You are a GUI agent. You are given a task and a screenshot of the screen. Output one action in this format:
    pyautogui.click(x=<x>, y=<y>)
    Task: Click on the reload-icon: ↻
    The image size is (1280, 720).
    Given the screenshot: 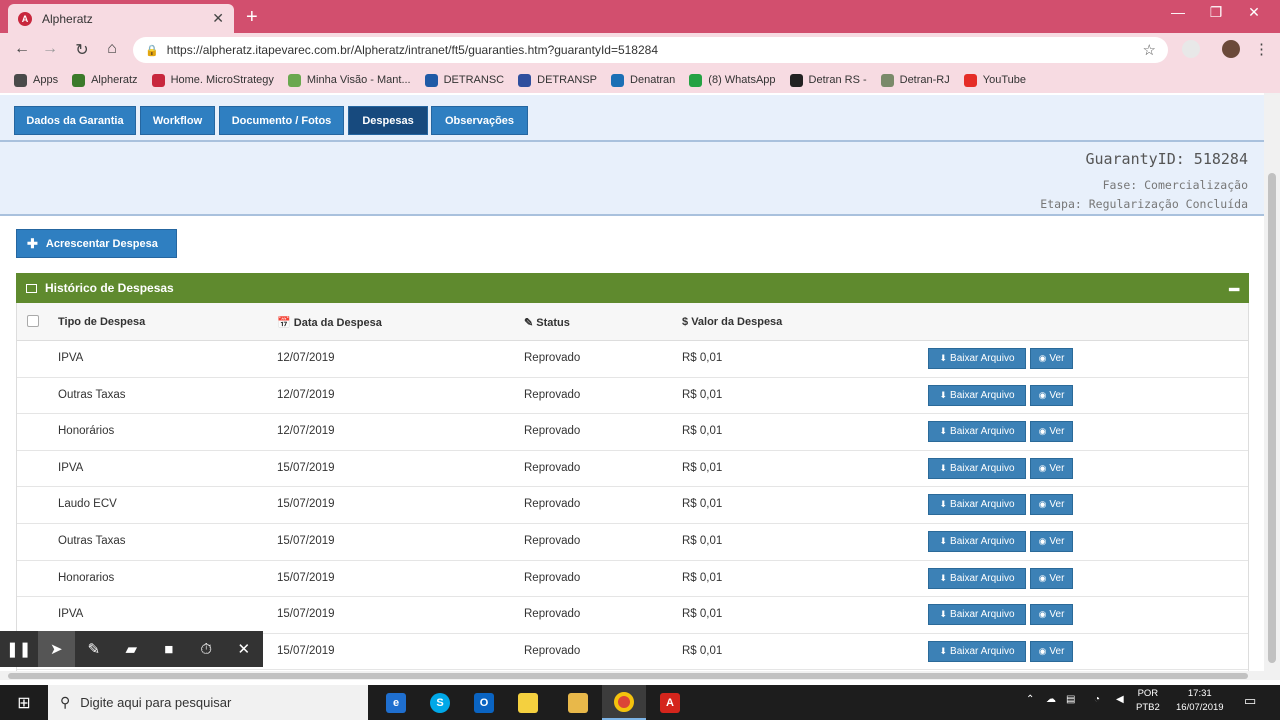 What is the action you would take?
    pyautogui.click(x=82, y=50)
    